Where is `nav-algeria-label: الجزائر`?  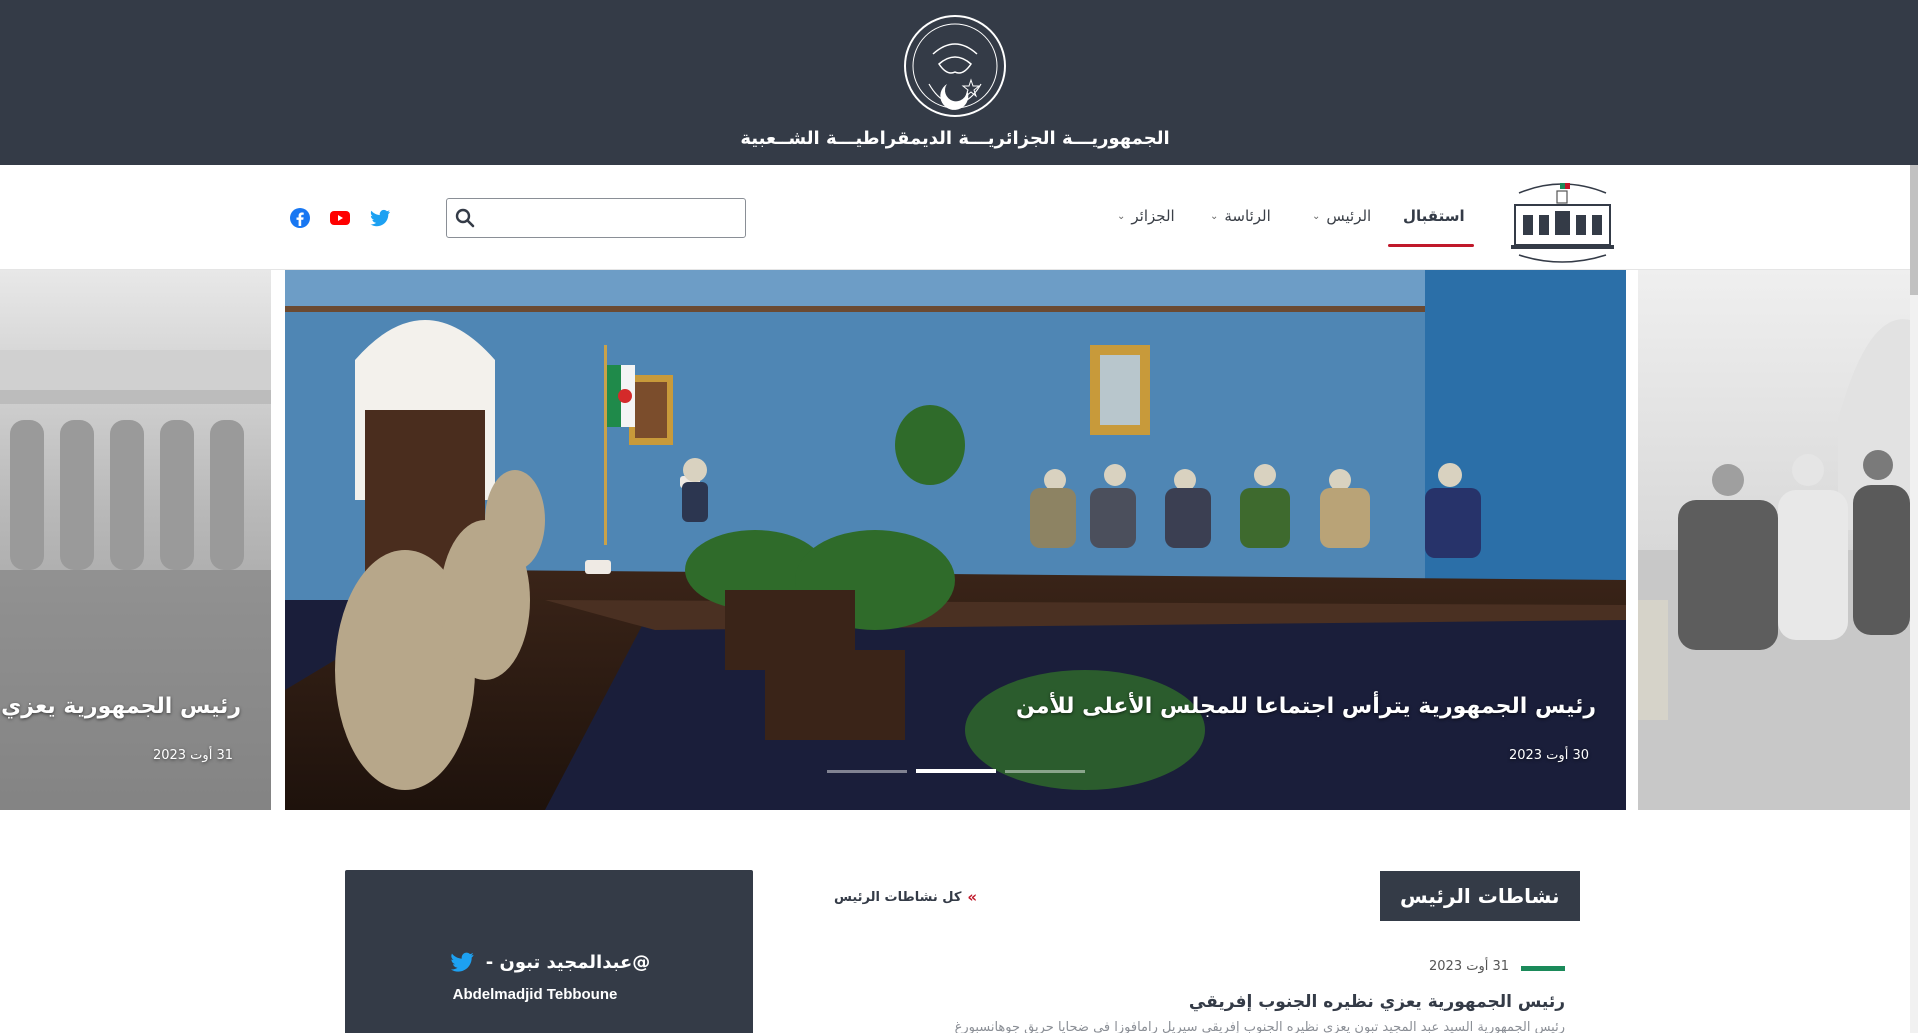
nav-algeria-label: الجزائر is located at coordinates (1153, 216).